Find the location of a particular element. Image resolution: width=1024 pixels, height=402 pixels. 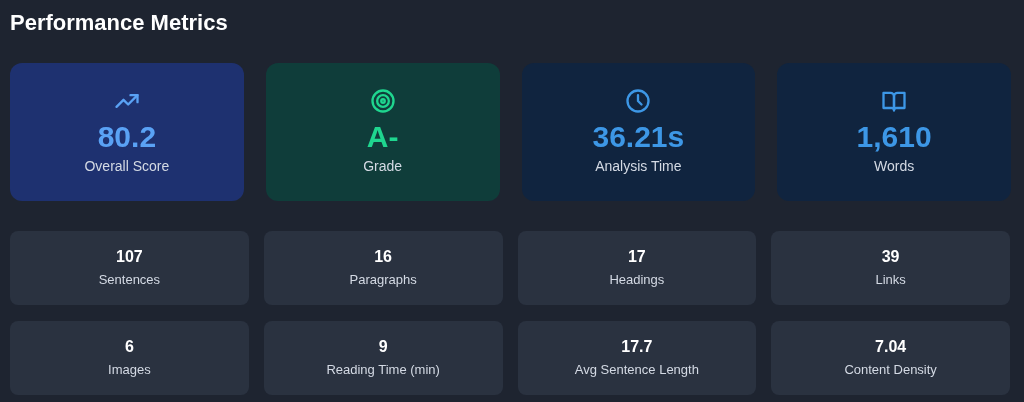

section-title: Performance Metrics is located at coordinates (119, 23).